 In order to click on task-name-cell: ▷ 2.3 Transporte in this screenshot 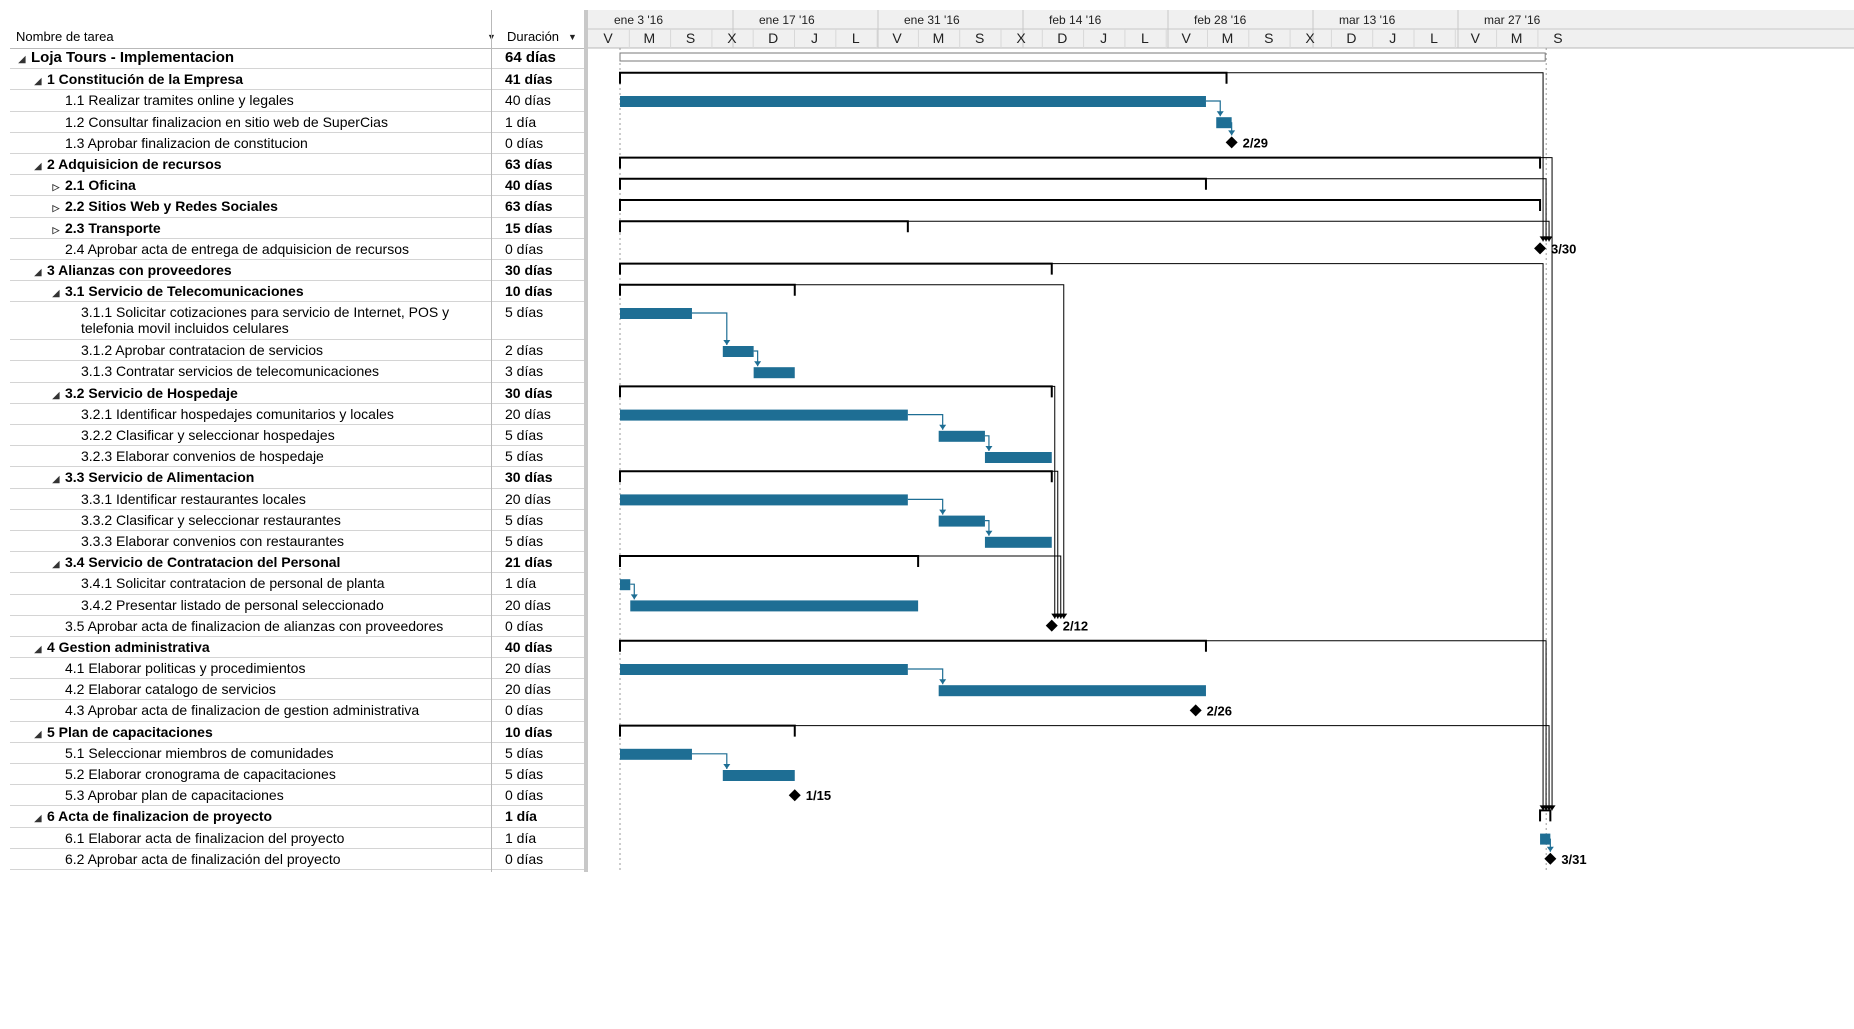, I will do `click(255, 228)`.